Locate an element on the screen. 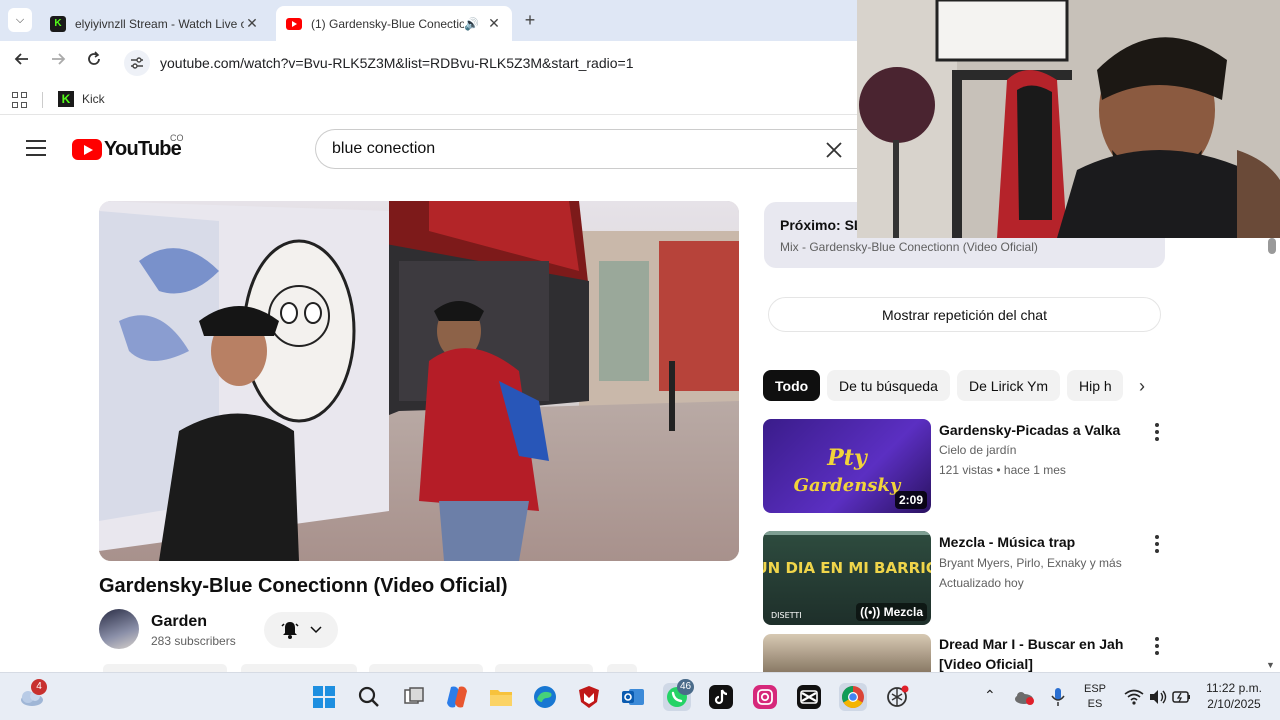 The image size is (1280, 720). video-thumbnail: Pty Gardensky 2:09 is located at coordinates (847, 466).